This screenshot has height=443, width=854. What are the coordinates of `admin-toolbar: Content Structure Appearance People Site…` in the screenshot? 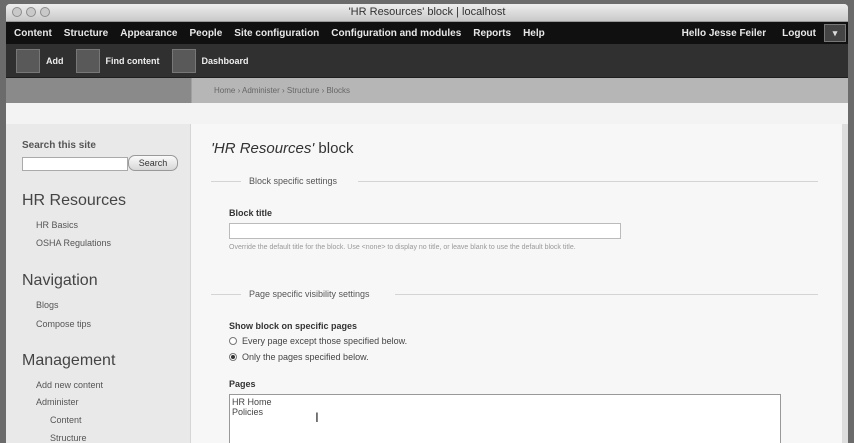 It's located at (427, 33).